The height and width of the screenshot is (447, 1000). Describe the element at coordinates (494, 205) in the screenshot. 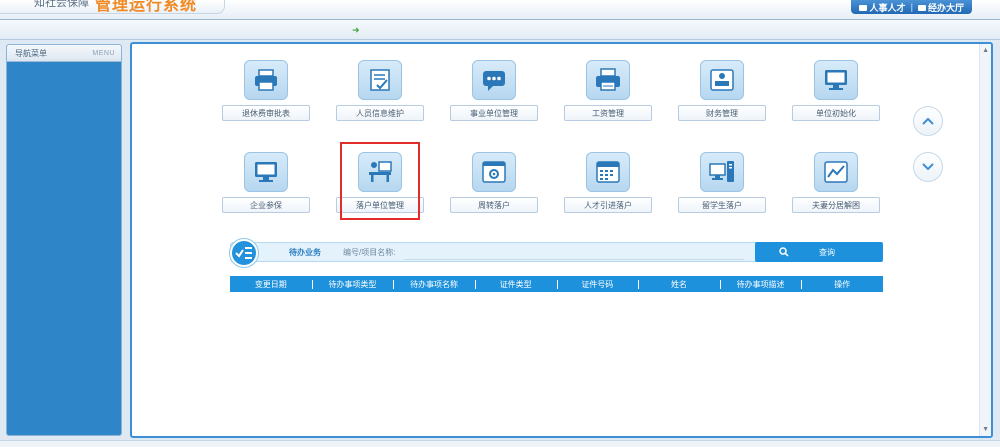

I see `app-label: 周转落户` at that location.